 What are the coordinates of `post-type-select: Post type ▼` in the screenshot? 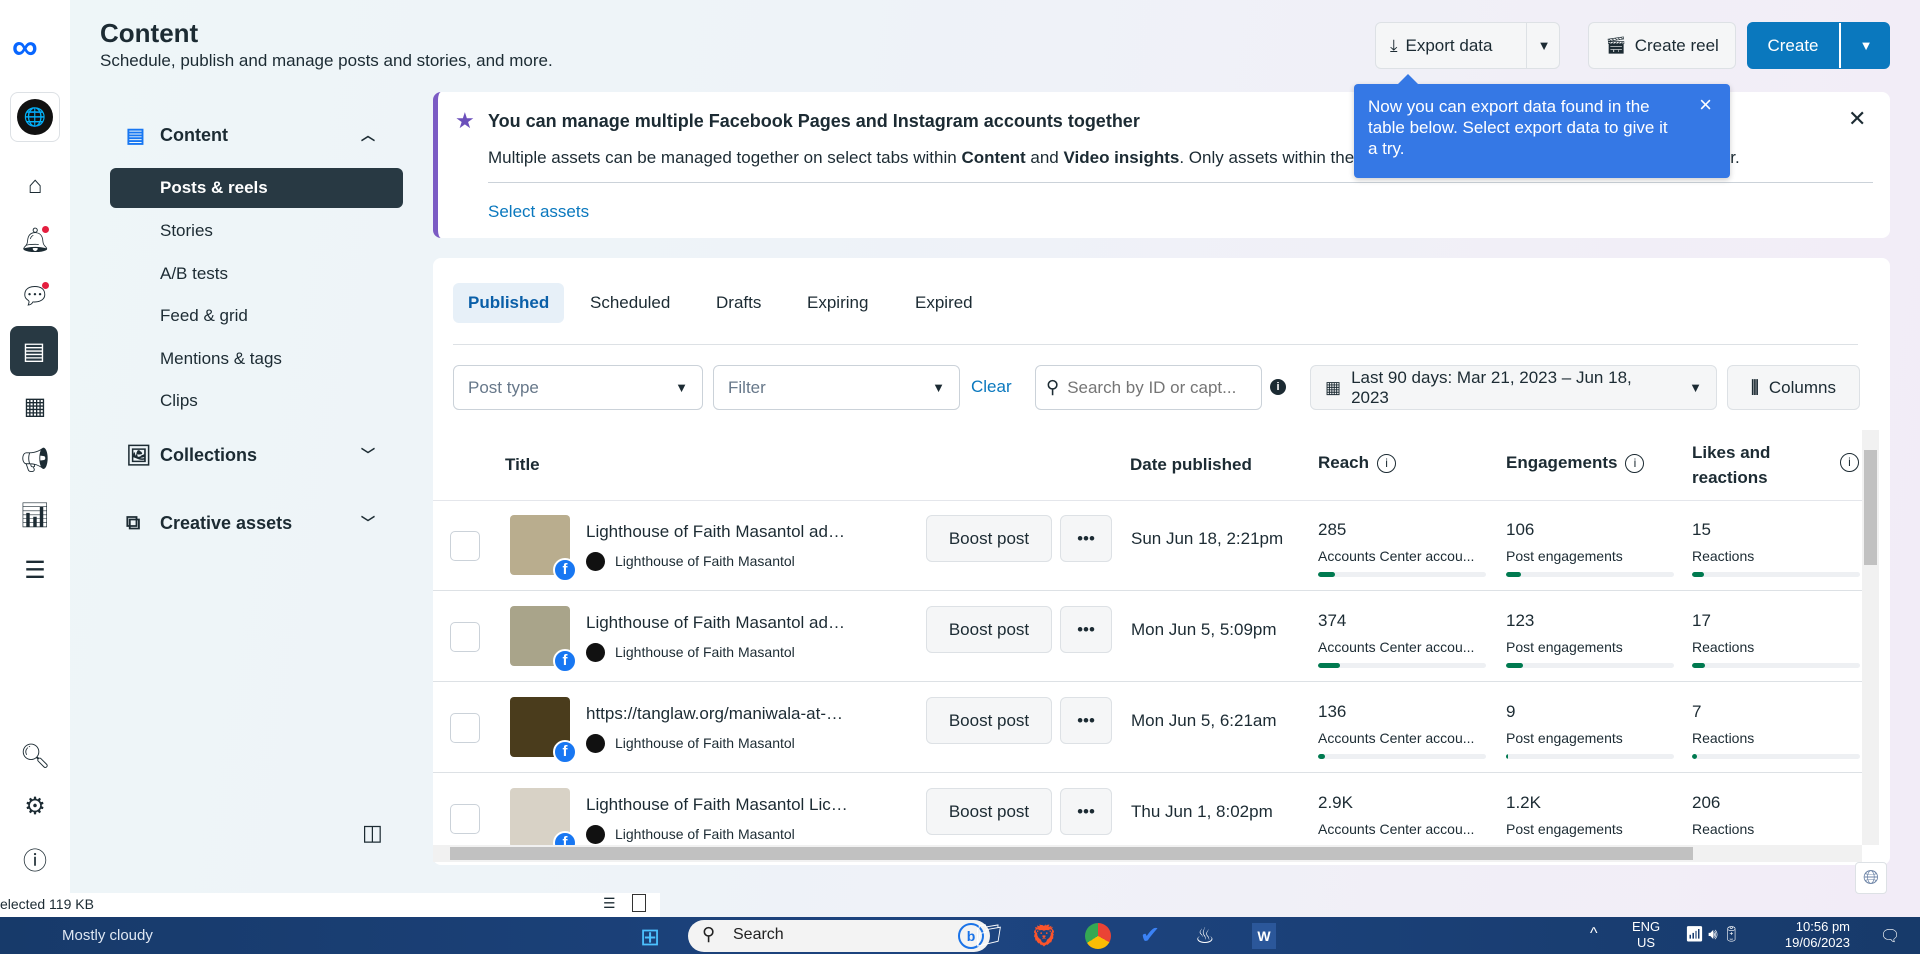 It's located at (578, 387).